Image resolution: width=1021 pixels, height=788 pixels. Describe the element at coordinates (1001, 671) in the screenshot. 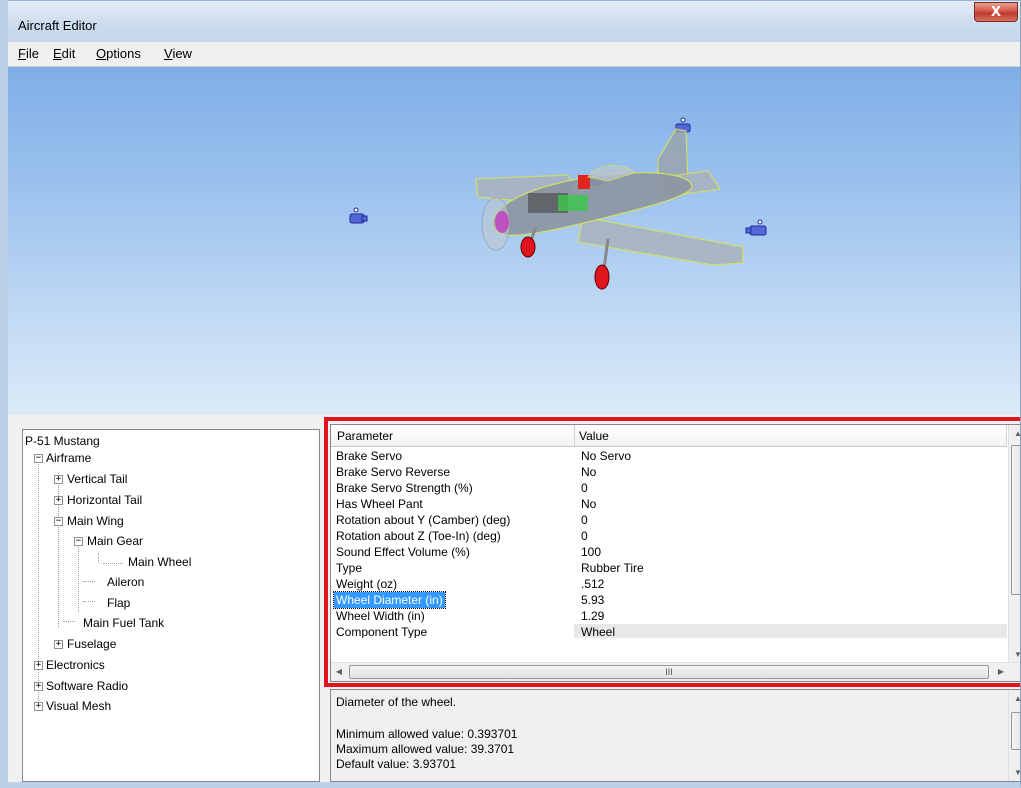

I see `scroll-right-icon: ▶` at that location.